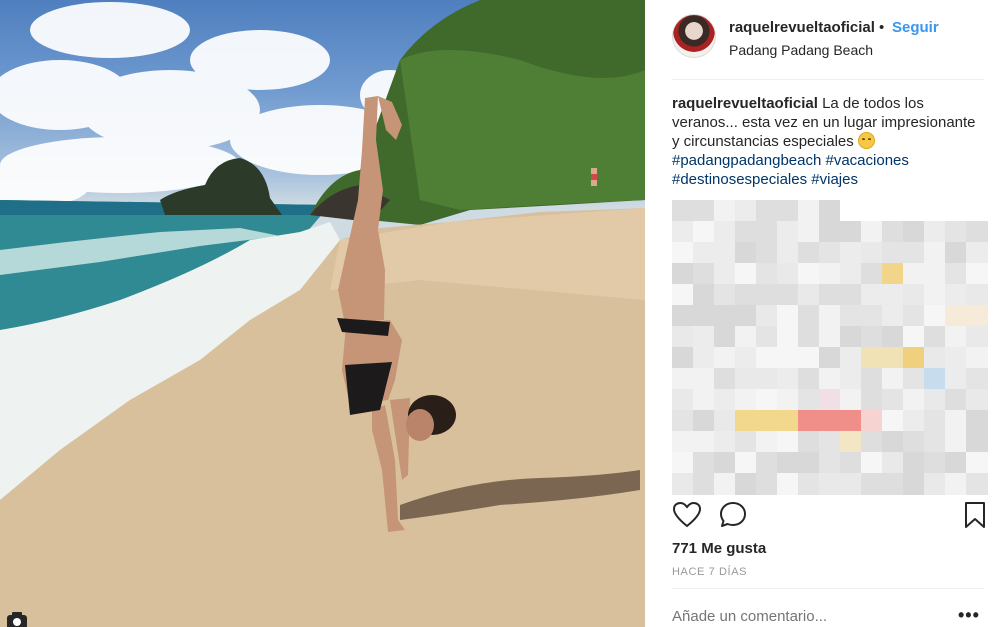 The width and height of the screenshot is (1000, 627). What do you see at coordinates (733, 515) in the screenshot?
I see `comment-bubble-icon` at bounding box center [733, 515].